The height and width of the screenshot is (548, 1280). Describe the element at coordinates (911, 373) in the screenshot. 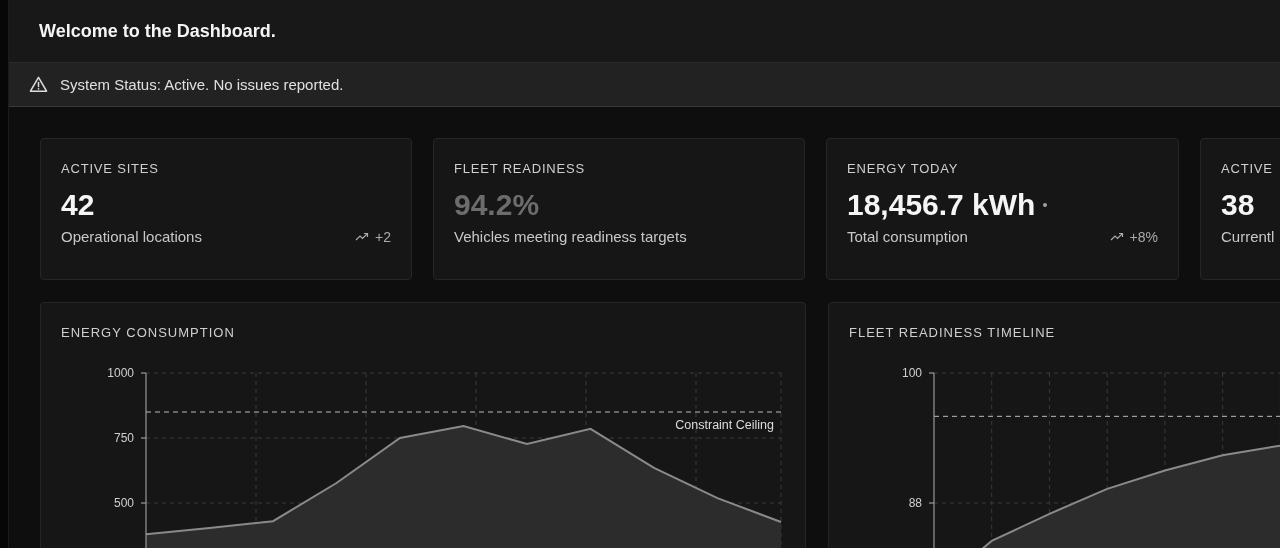

I see `axis-tick-label: 100` at that location.